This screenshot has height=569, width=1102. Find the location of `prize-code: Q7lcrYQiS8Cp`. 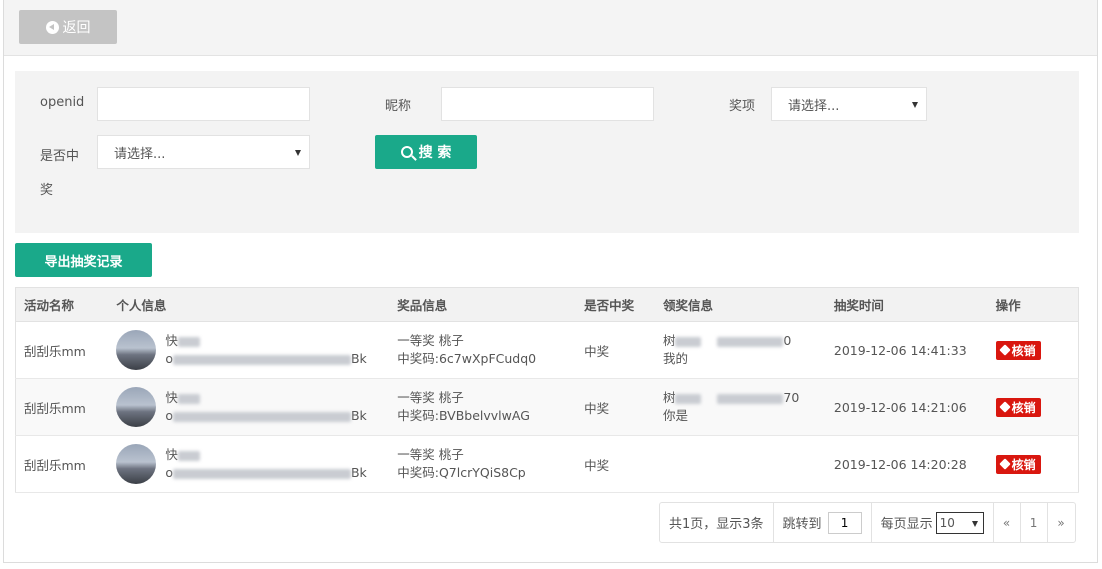

prize-code: Q7lcrYQiS8Cp is located at coordinates (482, 472).